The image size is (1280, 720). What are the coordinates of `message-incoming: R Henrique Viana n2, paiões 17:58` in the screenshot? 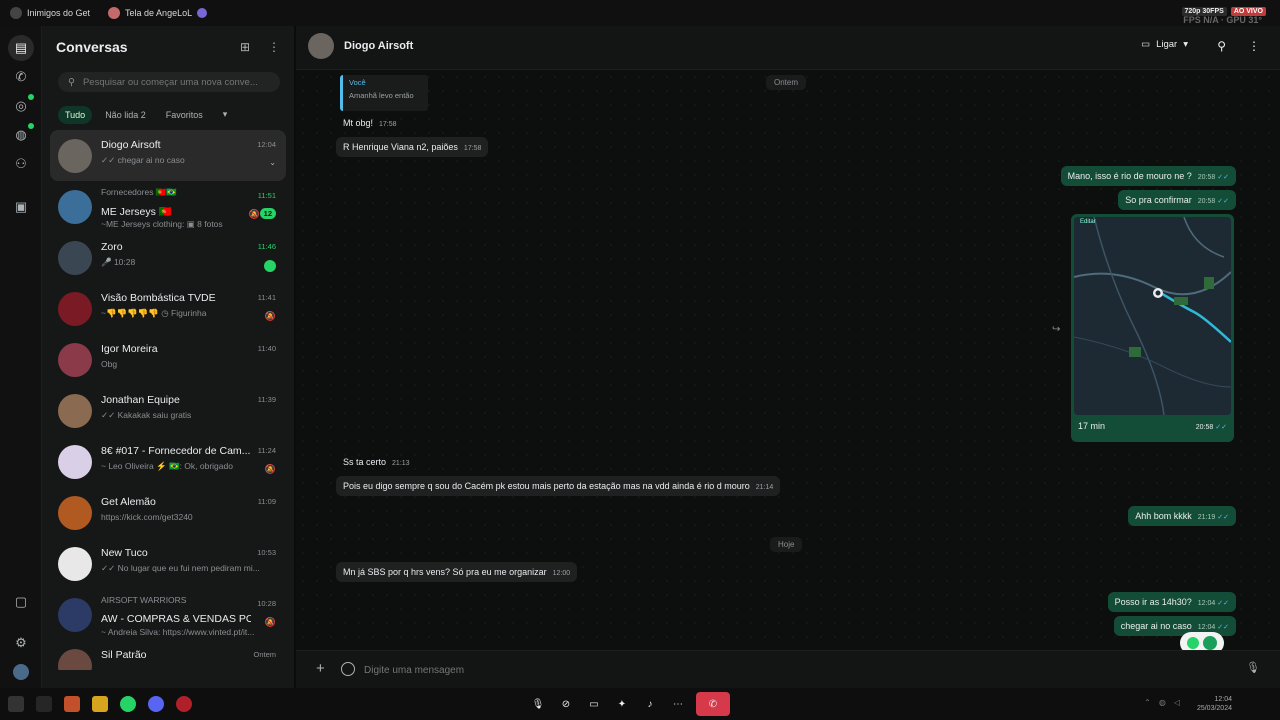 It's located at (412, 147).